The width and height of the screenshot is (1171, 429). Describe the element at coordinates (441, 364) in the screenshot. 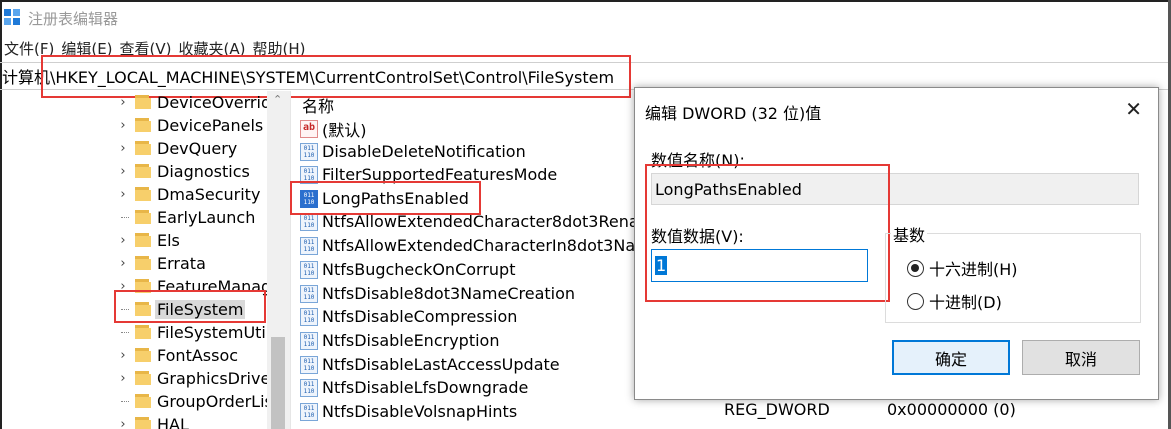

I see `value-name: NtfsDisableLastAccessUpdate` at that location.